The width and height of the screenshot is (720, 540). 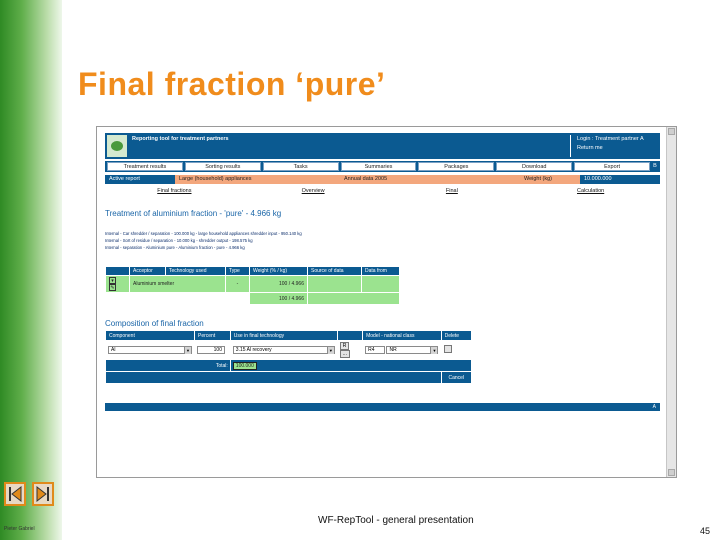 I want to click on left-decor-strip, so click(x=31, y=270).